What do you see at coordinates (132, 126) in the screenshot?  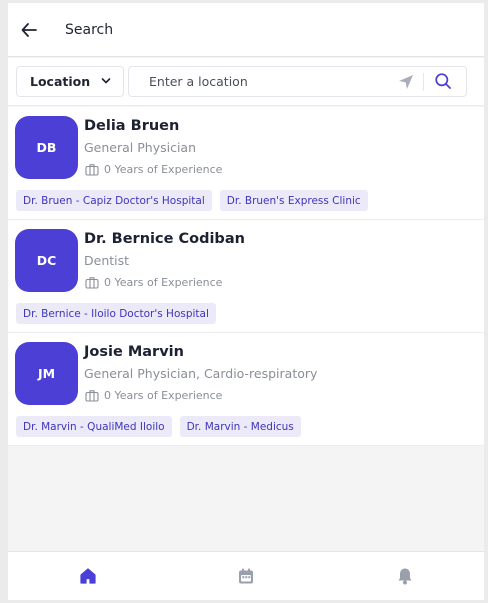 I see `doctor-name: Delia Bruen` at bounding box center [132, 126].